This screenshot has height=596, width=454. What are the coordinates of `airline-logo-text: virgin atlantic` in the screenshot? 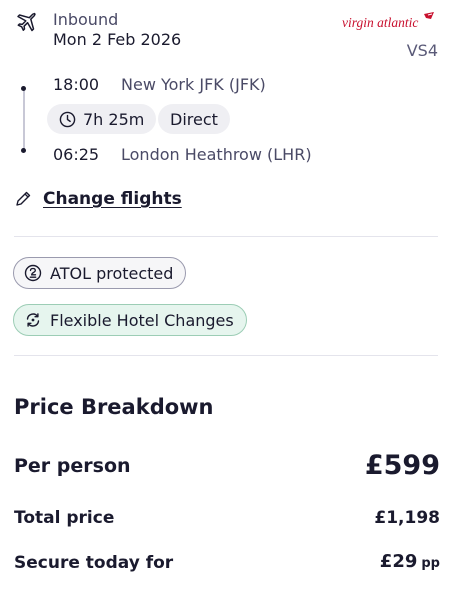 It's located at (380, 22).